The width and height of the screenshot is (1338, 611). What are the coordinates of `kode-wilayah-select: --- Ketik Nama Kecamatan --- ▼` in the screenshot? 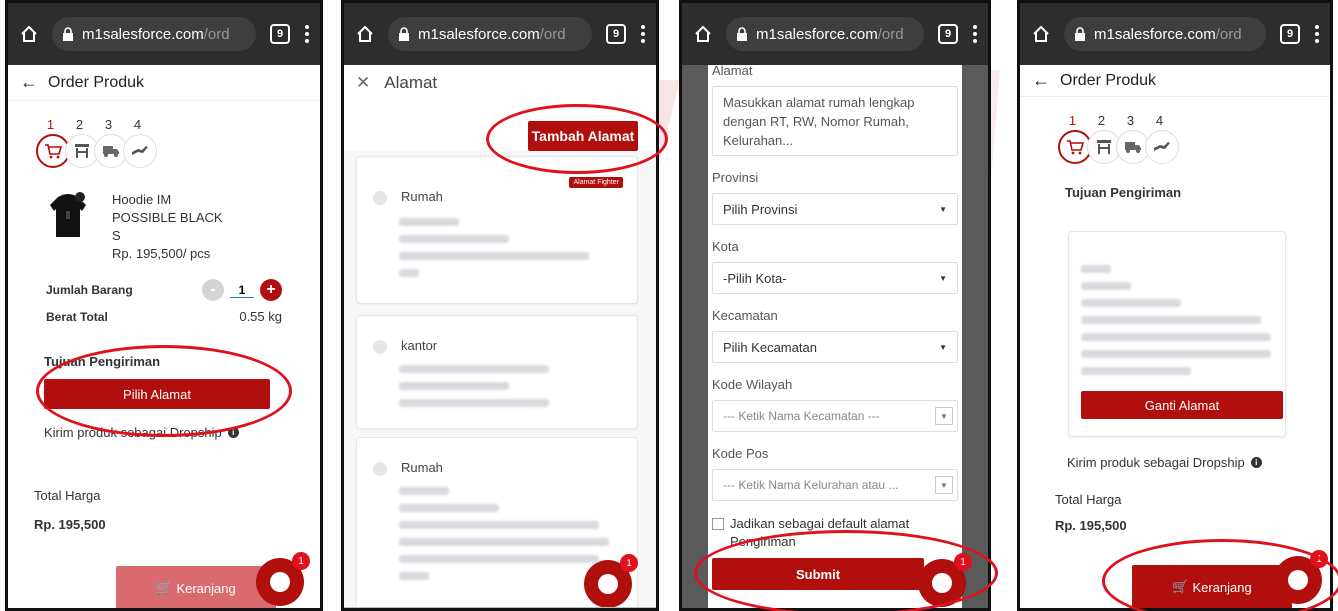 It's located at (835, 416).